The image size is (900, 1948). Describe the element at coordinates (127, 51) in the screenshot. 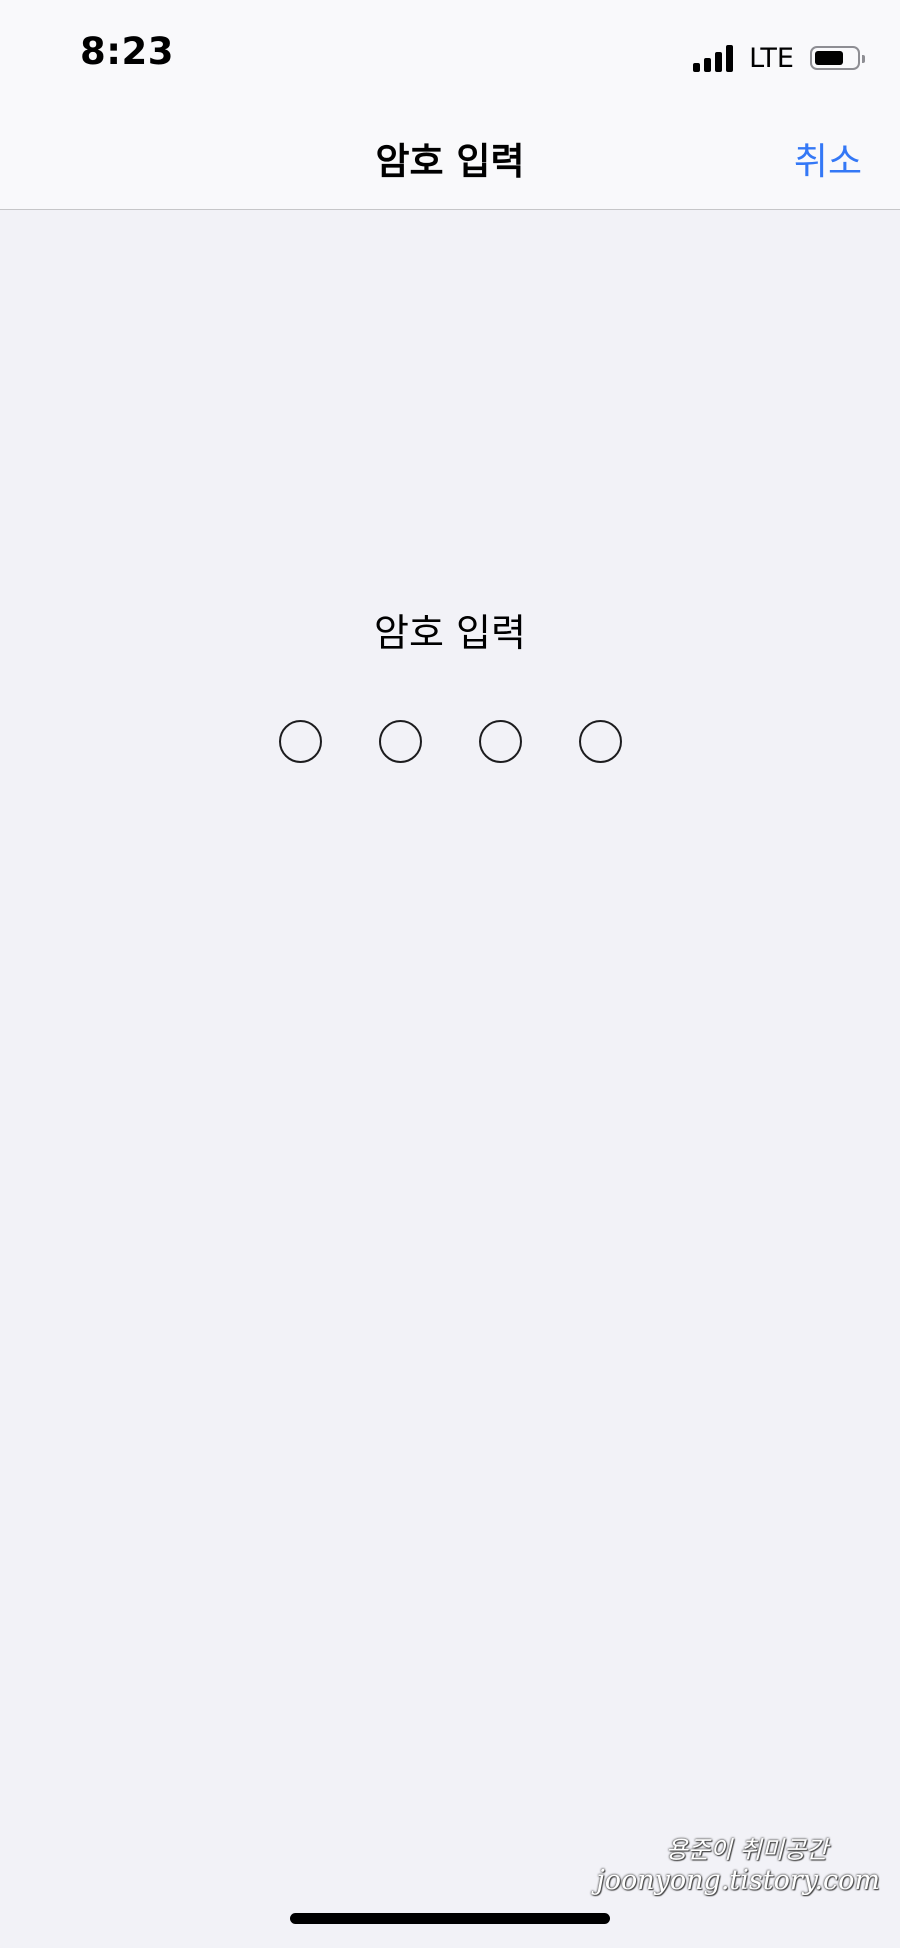

I see `status-time: 8:23` at that location.